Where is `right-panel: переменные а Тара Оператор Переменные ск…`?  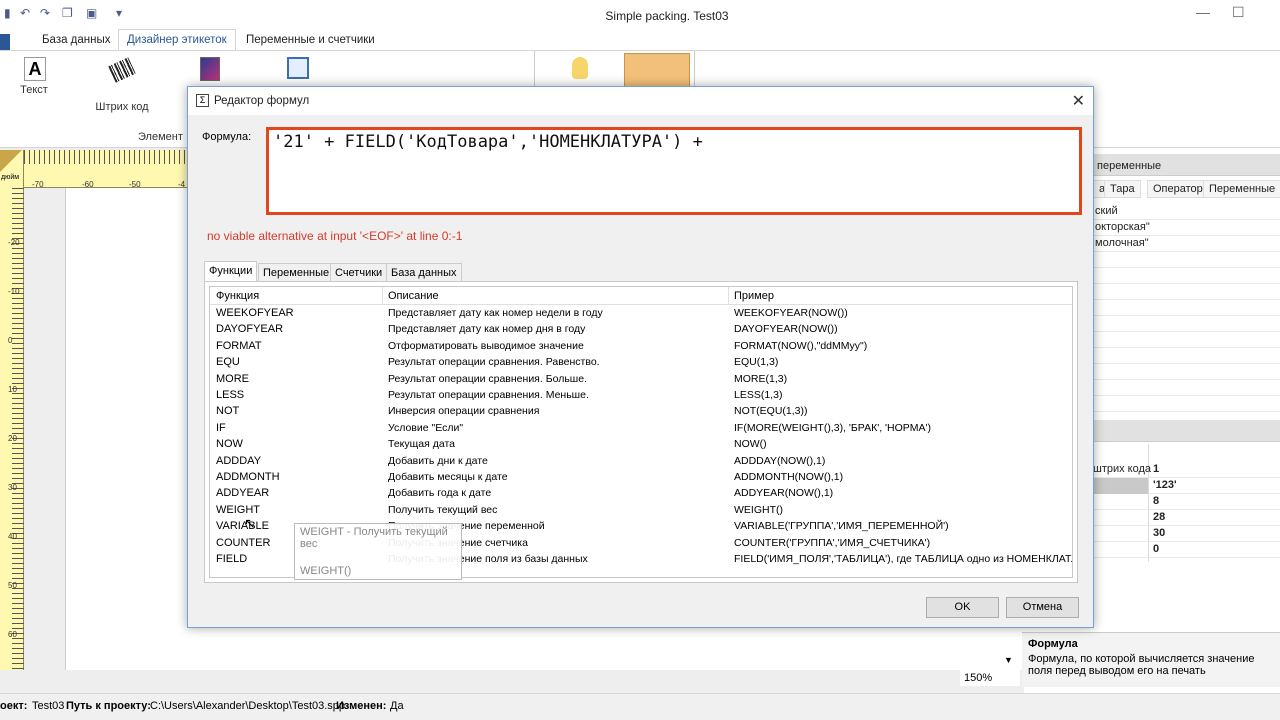
right-panel: переменные а Тара Оператор Переменные ск… is located at coordinates (1186, 420).